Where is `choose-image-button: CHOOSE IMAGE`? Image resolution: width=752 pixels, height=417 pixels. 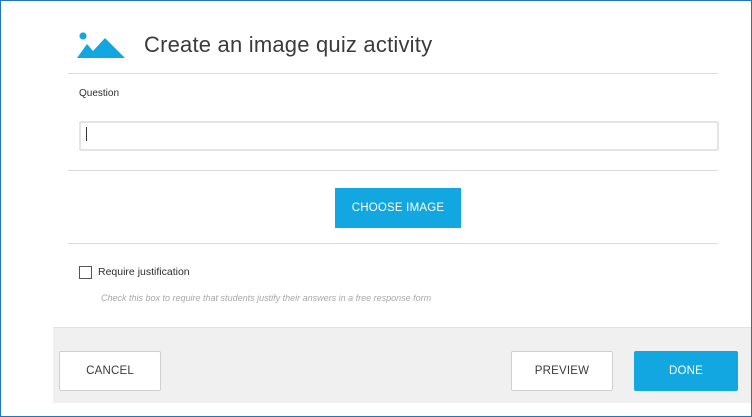 choose-image-button: CHOOSE IMAGE is located at coordinates (398, 208).